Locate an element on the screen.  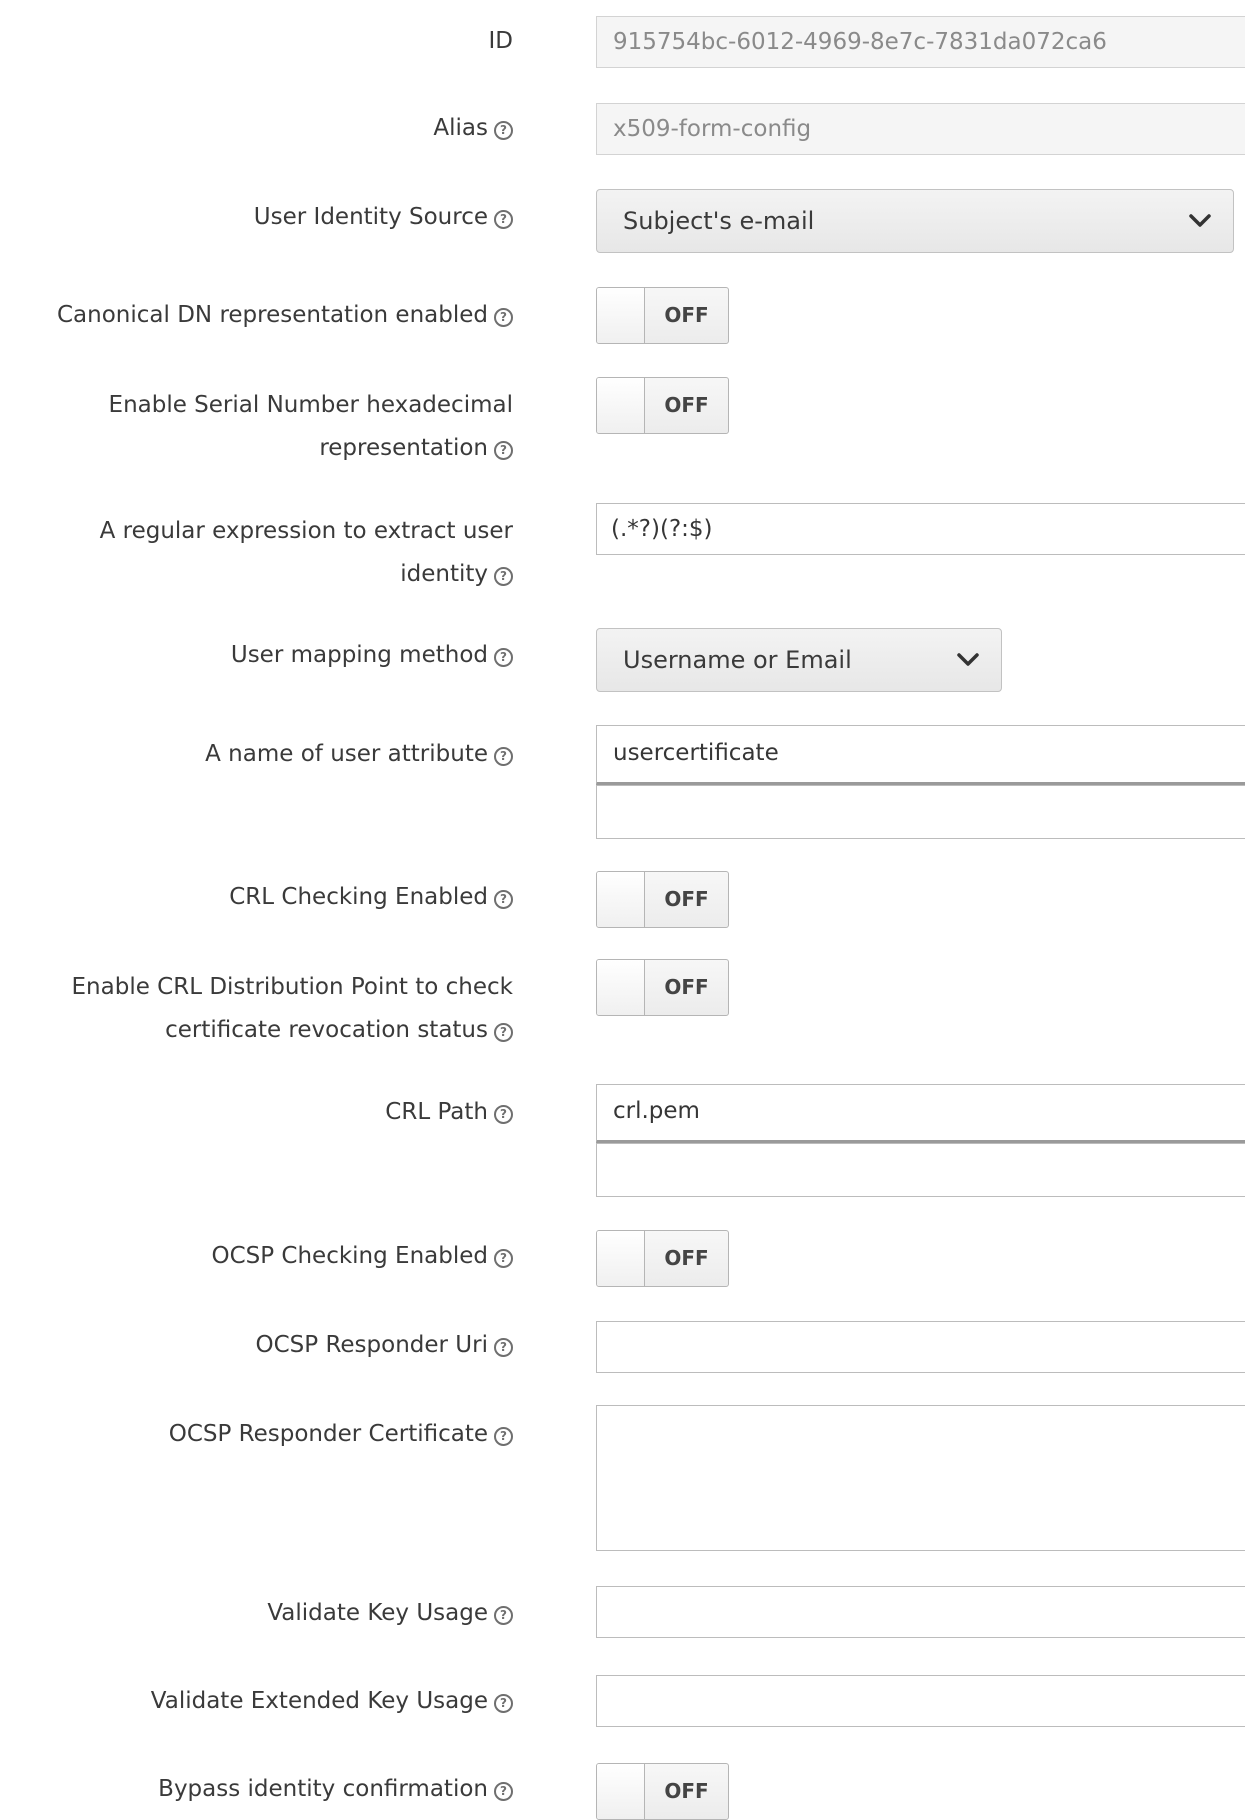
user-mapping-method-label: User mapping method? is located at coordinates (372, 655).